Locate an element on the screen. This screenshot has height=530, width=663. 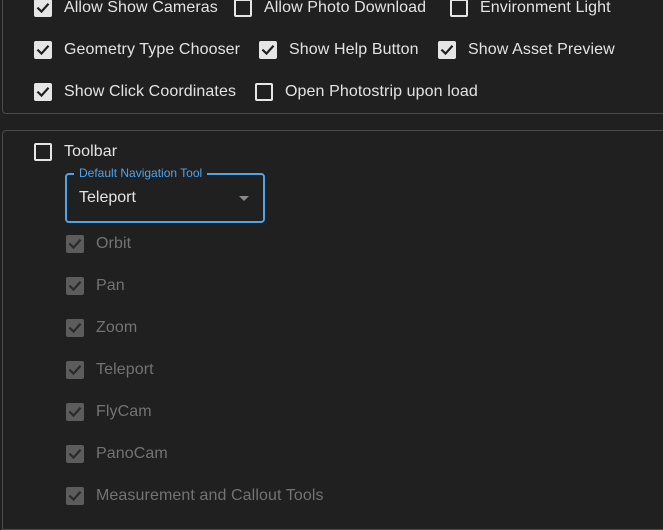
tool-option-panocam: PanoCam is located at coordinates (117, 454).